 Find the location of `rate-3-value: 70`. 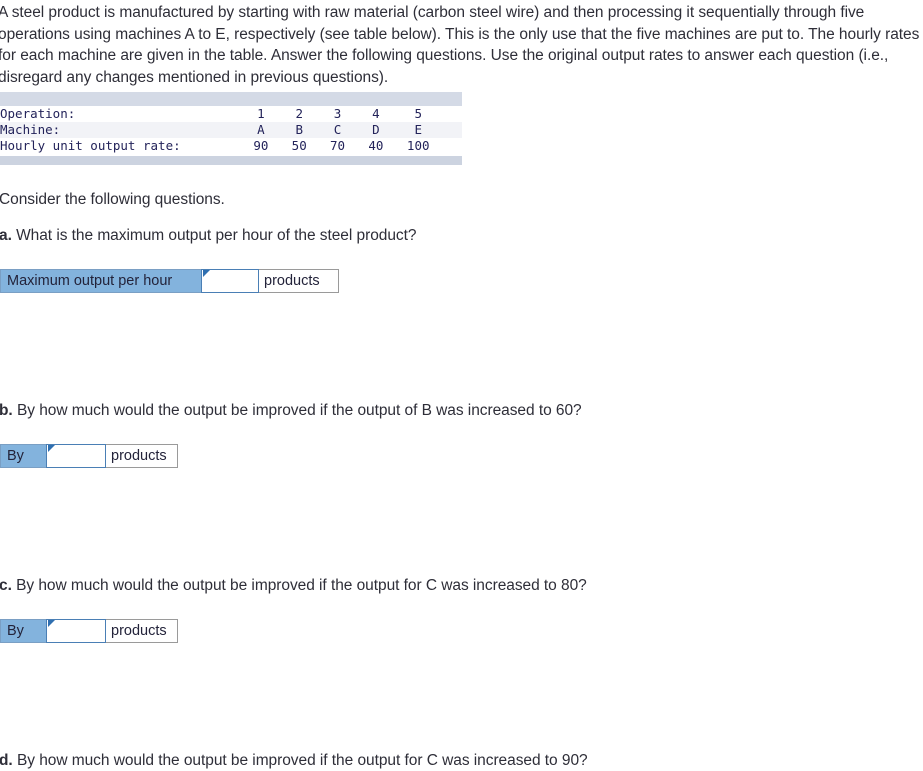

rate-3-value: 70 is located at coordinates (337, 146).